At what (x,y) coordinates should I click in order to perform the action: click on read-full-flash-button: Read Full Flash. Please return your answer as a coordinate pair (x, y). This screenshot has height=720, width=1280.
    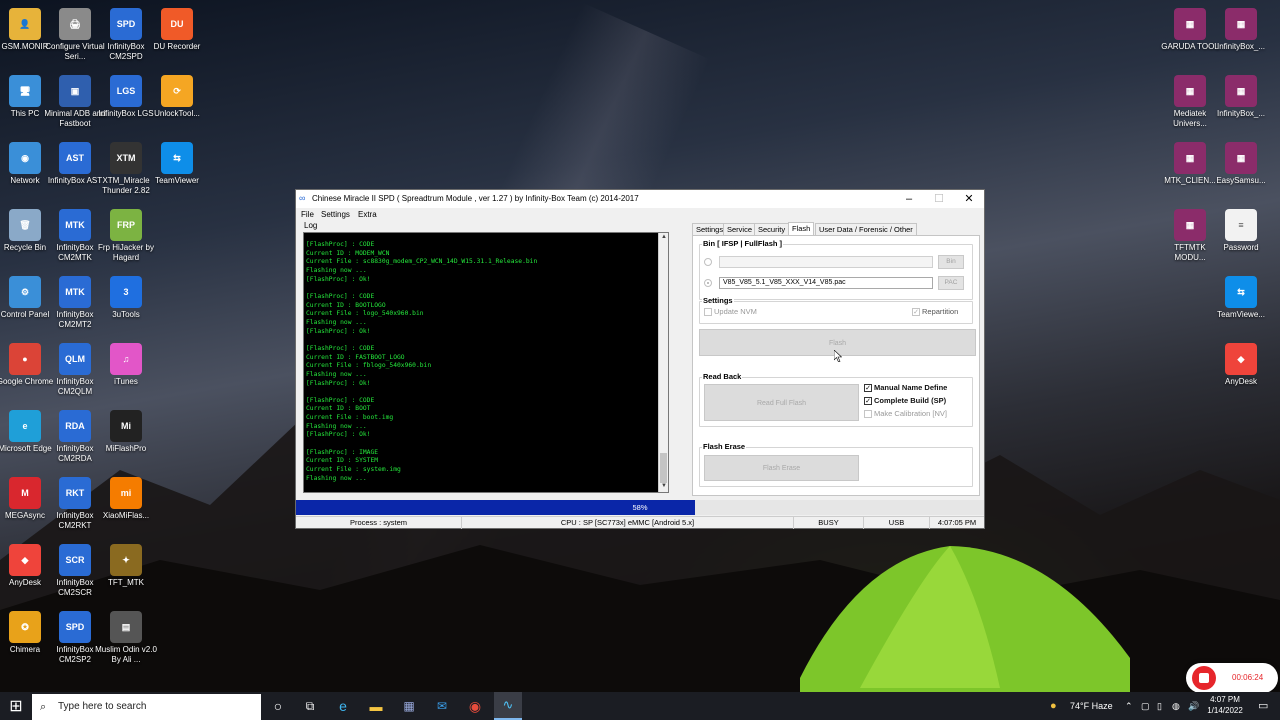
    Looking at the image, I should click on (781, 402).